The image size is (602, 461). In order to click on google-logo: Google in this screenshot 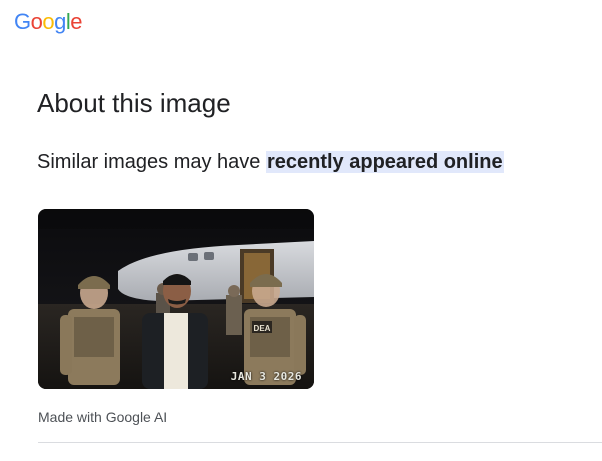, I will do `click(48, 22)`.